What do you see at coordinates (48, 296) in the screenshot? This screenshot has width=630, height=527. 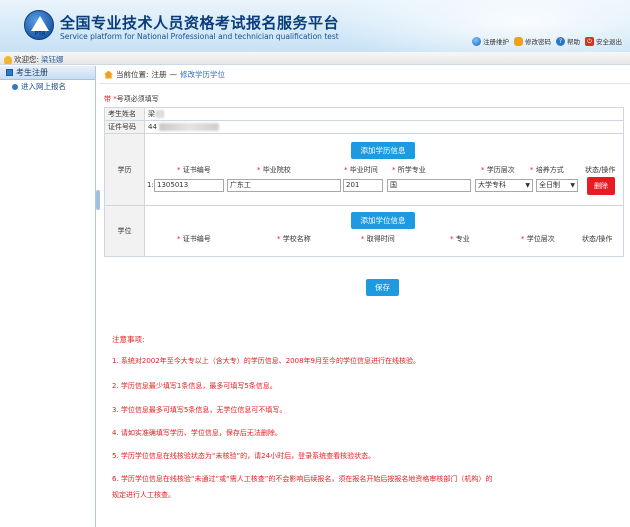 I see `sidebar: 考生注册 进入网上报名` at bounding box center [48, 296].